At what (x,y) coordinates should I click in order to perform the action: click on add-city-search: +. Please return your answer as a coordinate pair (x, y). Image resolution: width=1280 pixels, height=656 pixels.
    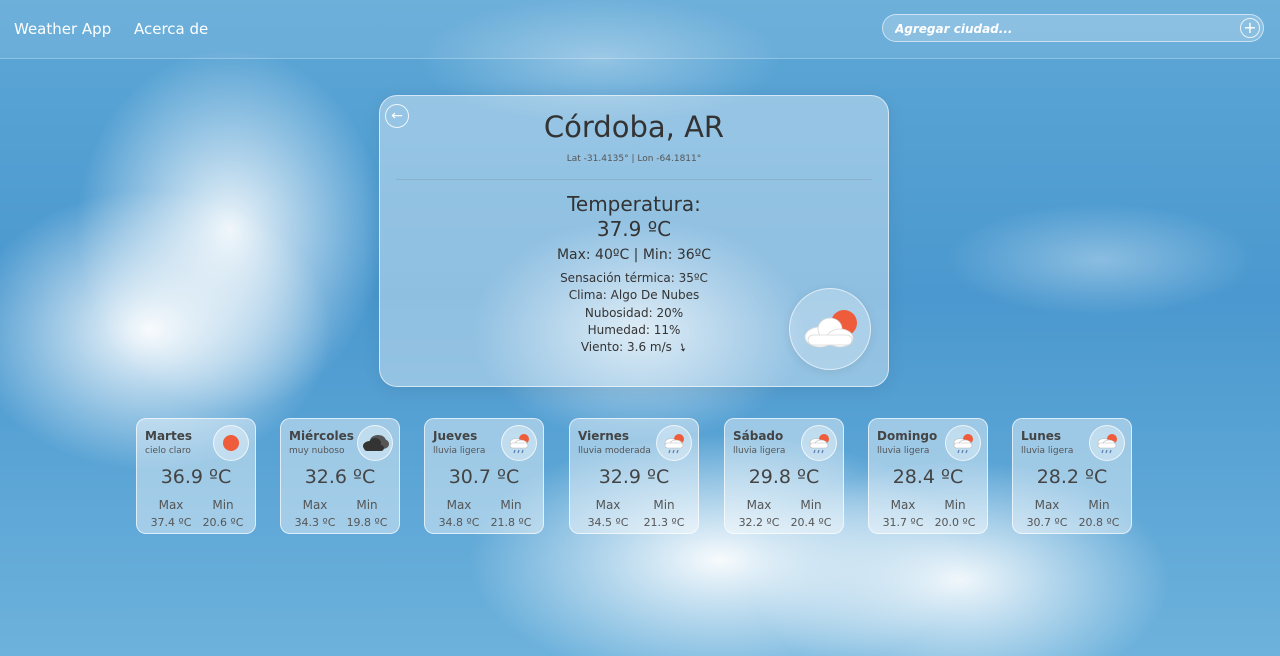
    Looking at the image, I should click on (1073, 28).